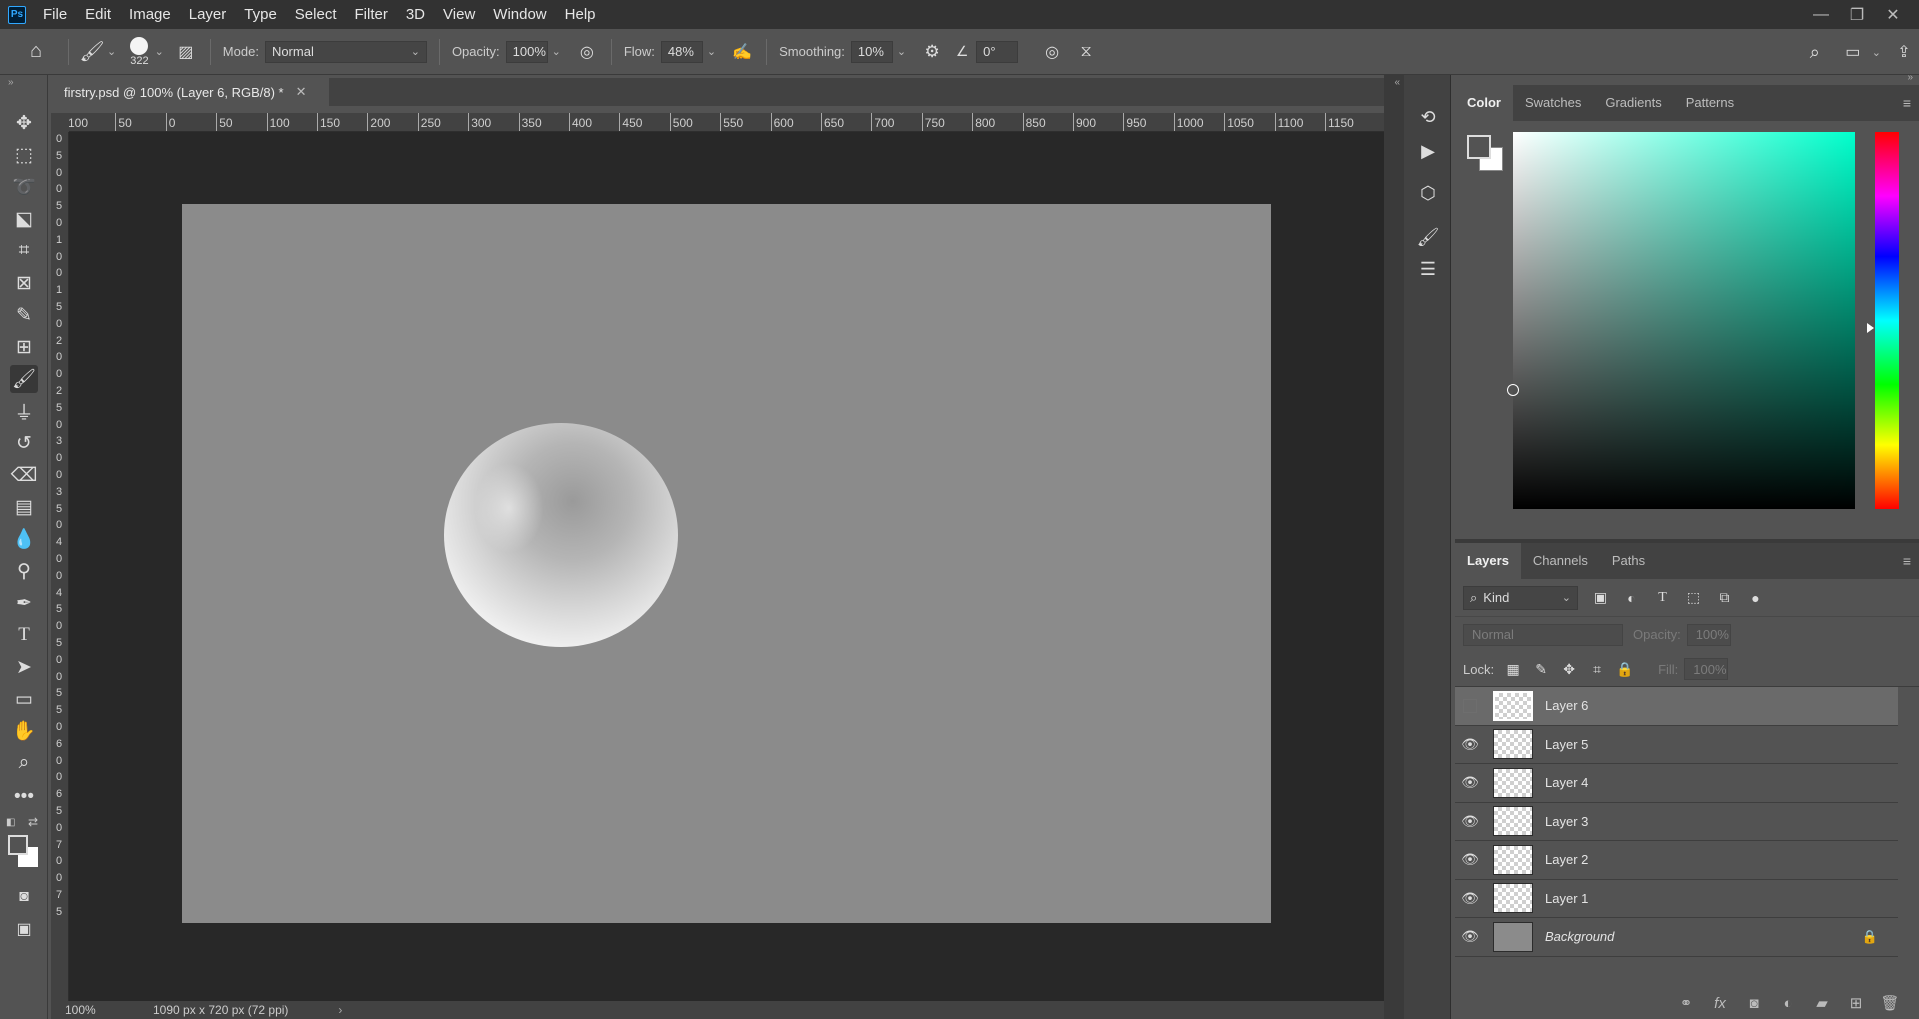 This screenshot has height=1019, width=1919. Describe the element at coordinates (1560, 561) in the screenshot. I see `tab-channels: Channels` at that location.